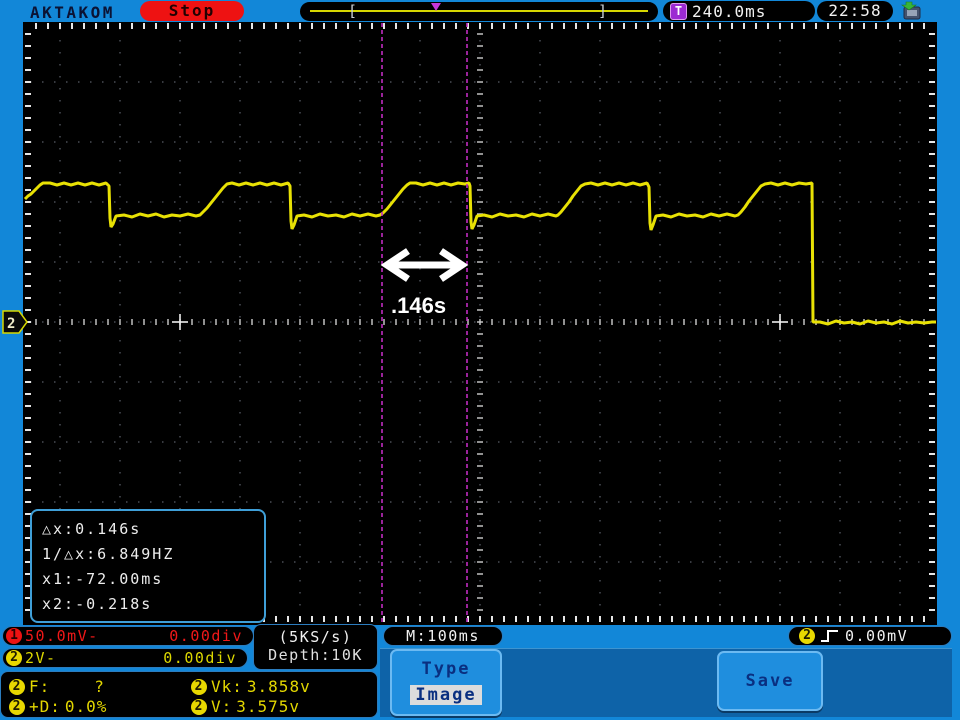  I want to click on type-button-value: Image, so click(446, 695).